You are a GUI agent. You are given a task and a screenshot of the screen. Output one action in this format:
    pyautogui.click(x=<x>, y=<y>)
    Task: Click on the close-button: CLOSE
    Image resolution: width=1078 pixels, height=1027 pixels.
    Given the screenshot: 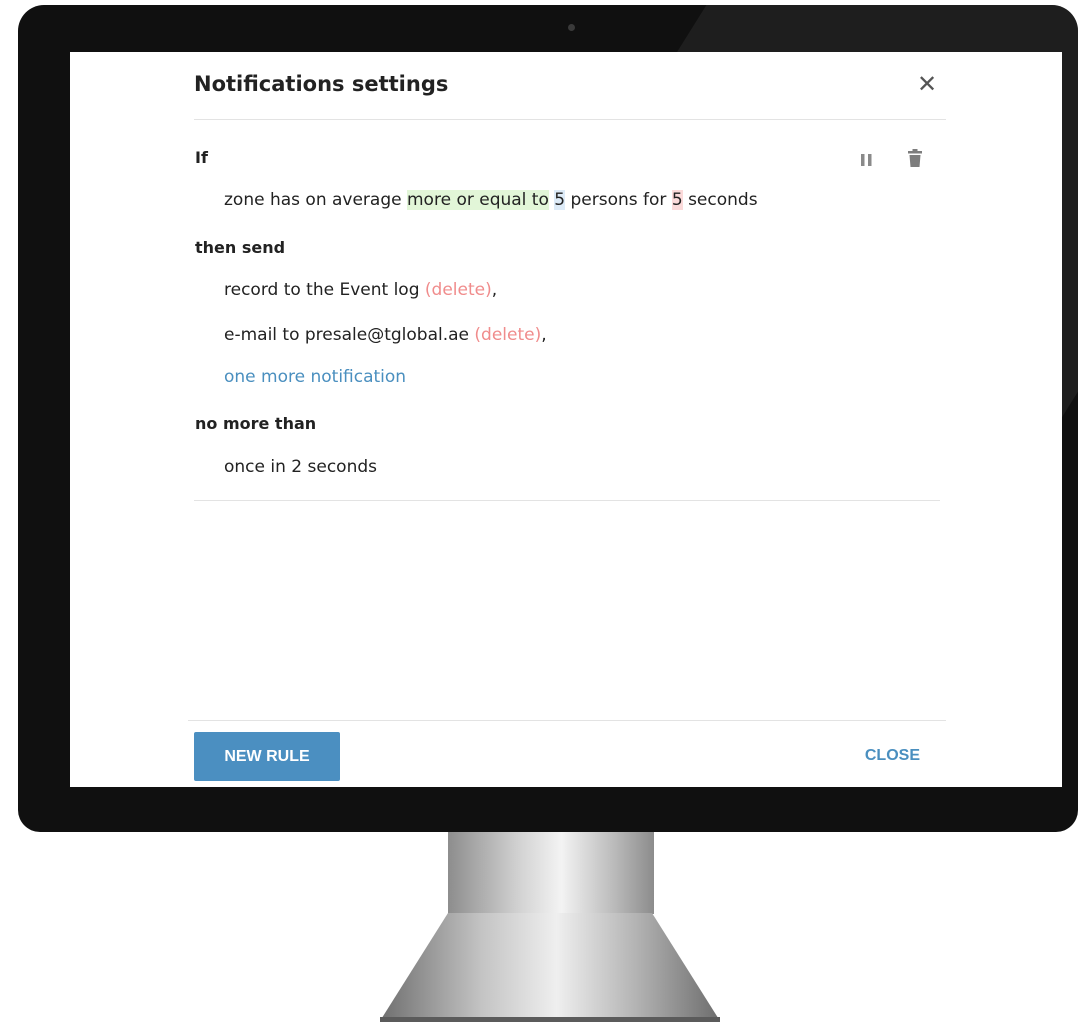 What is the action you would take?
    pyautogui.click(x=883, y=756)
    